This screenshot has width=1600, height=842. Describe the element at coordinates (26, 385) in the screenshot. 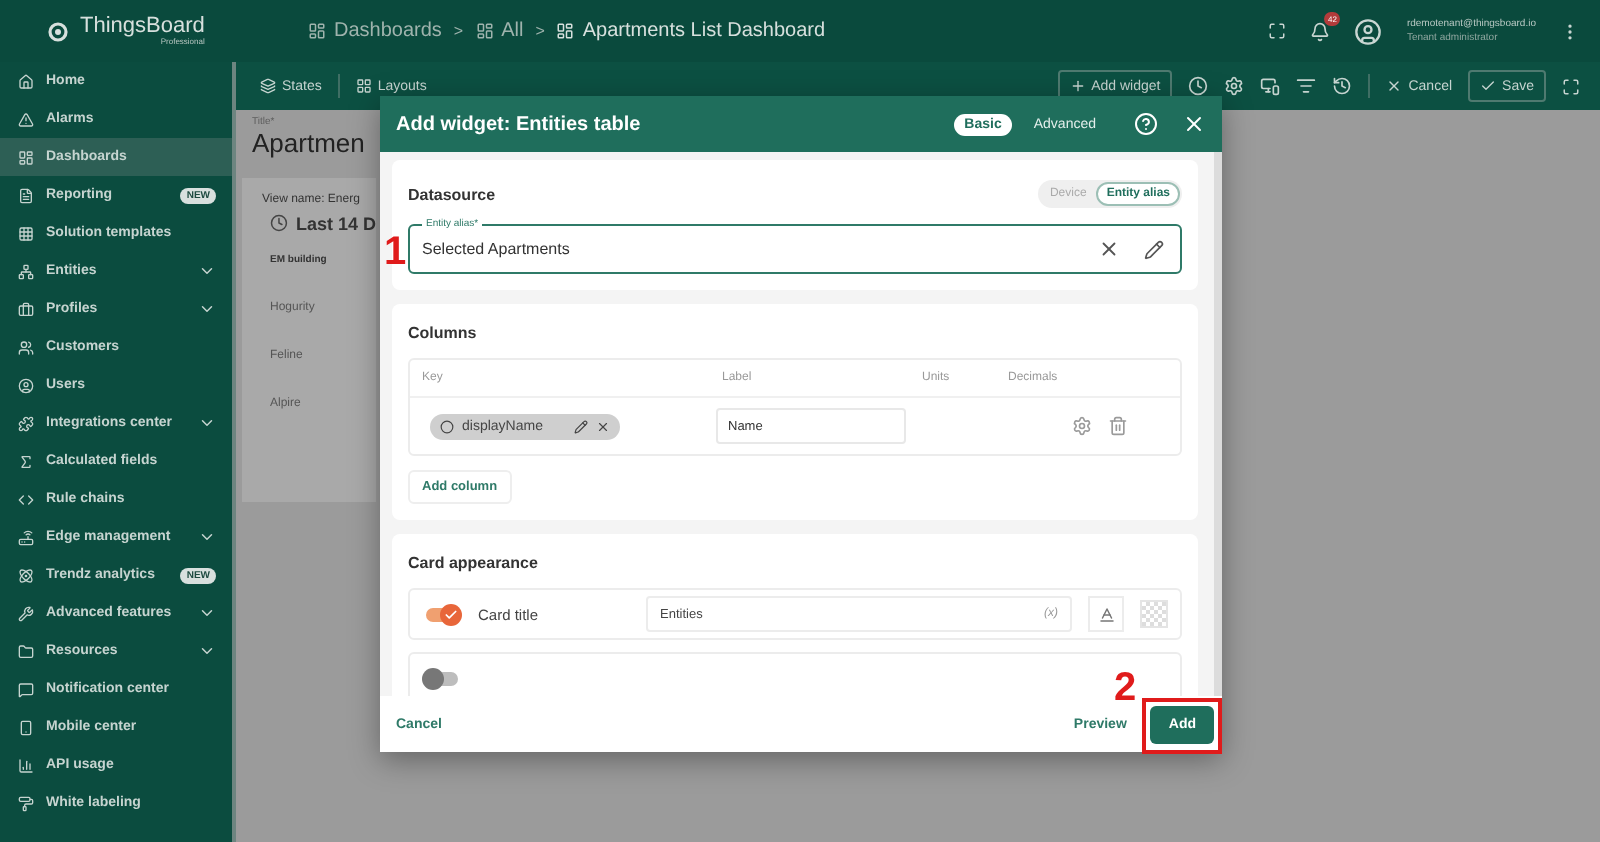

I see `user-icon` at that location.